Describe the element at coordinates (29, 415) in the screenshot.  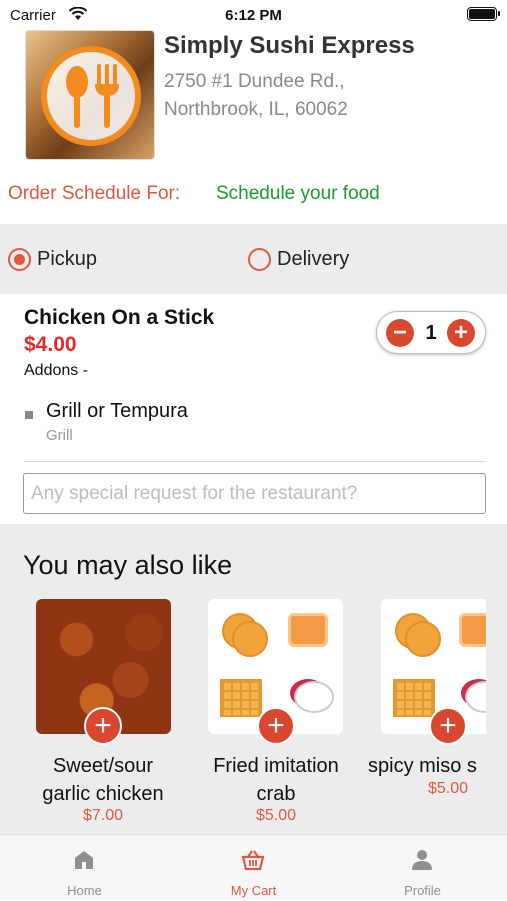
I see `addon-bullet-icon` at that location.